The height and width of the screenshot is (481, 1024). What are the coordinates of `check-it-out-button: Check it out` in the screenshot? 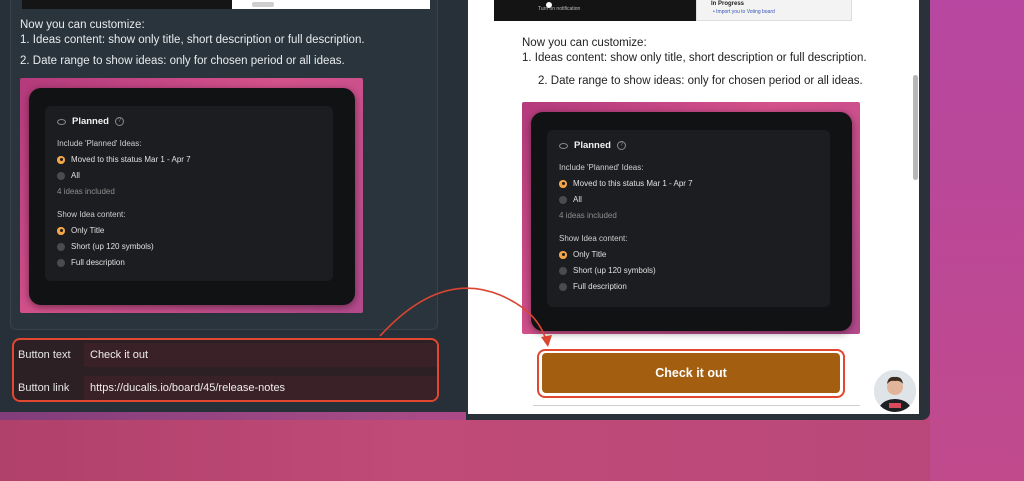 It's located at (691, 373).